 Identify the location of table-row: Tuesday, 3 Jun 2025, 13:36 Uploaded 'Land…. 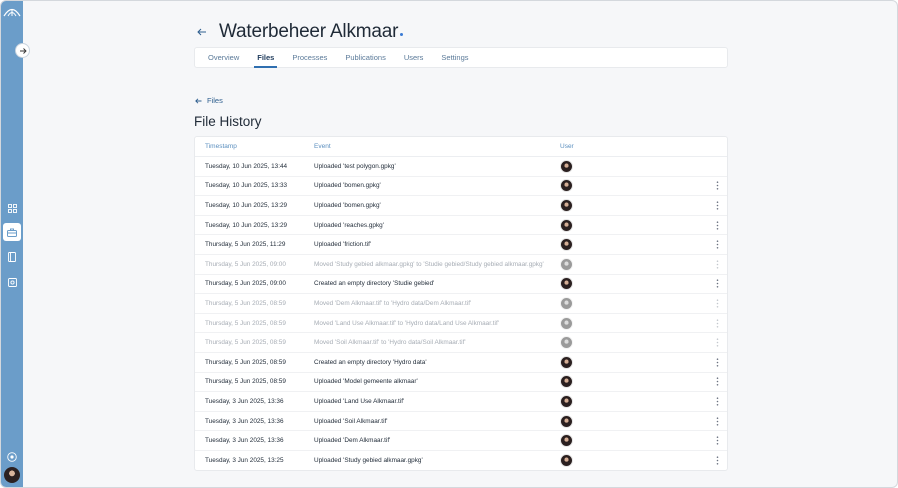
(461, 402).